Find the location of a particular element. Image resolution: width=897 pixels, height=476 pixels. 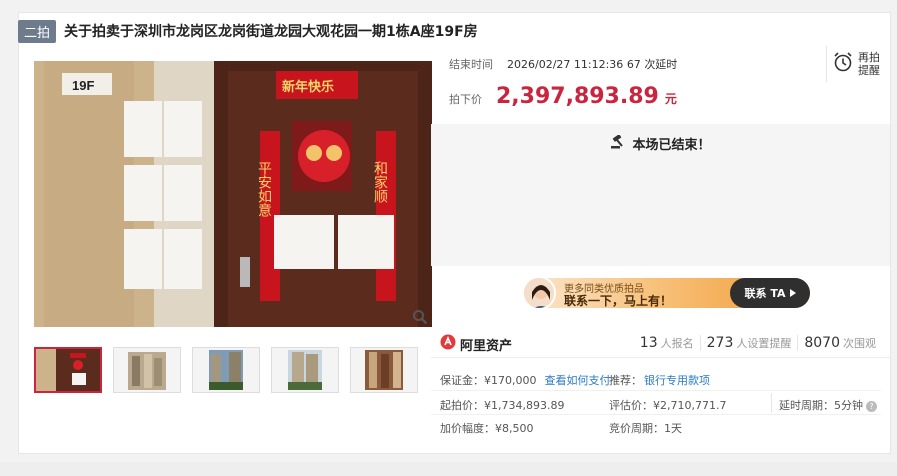

recommend-row: 推荐： 银行专用款项 is located at coordinates (659, 380).